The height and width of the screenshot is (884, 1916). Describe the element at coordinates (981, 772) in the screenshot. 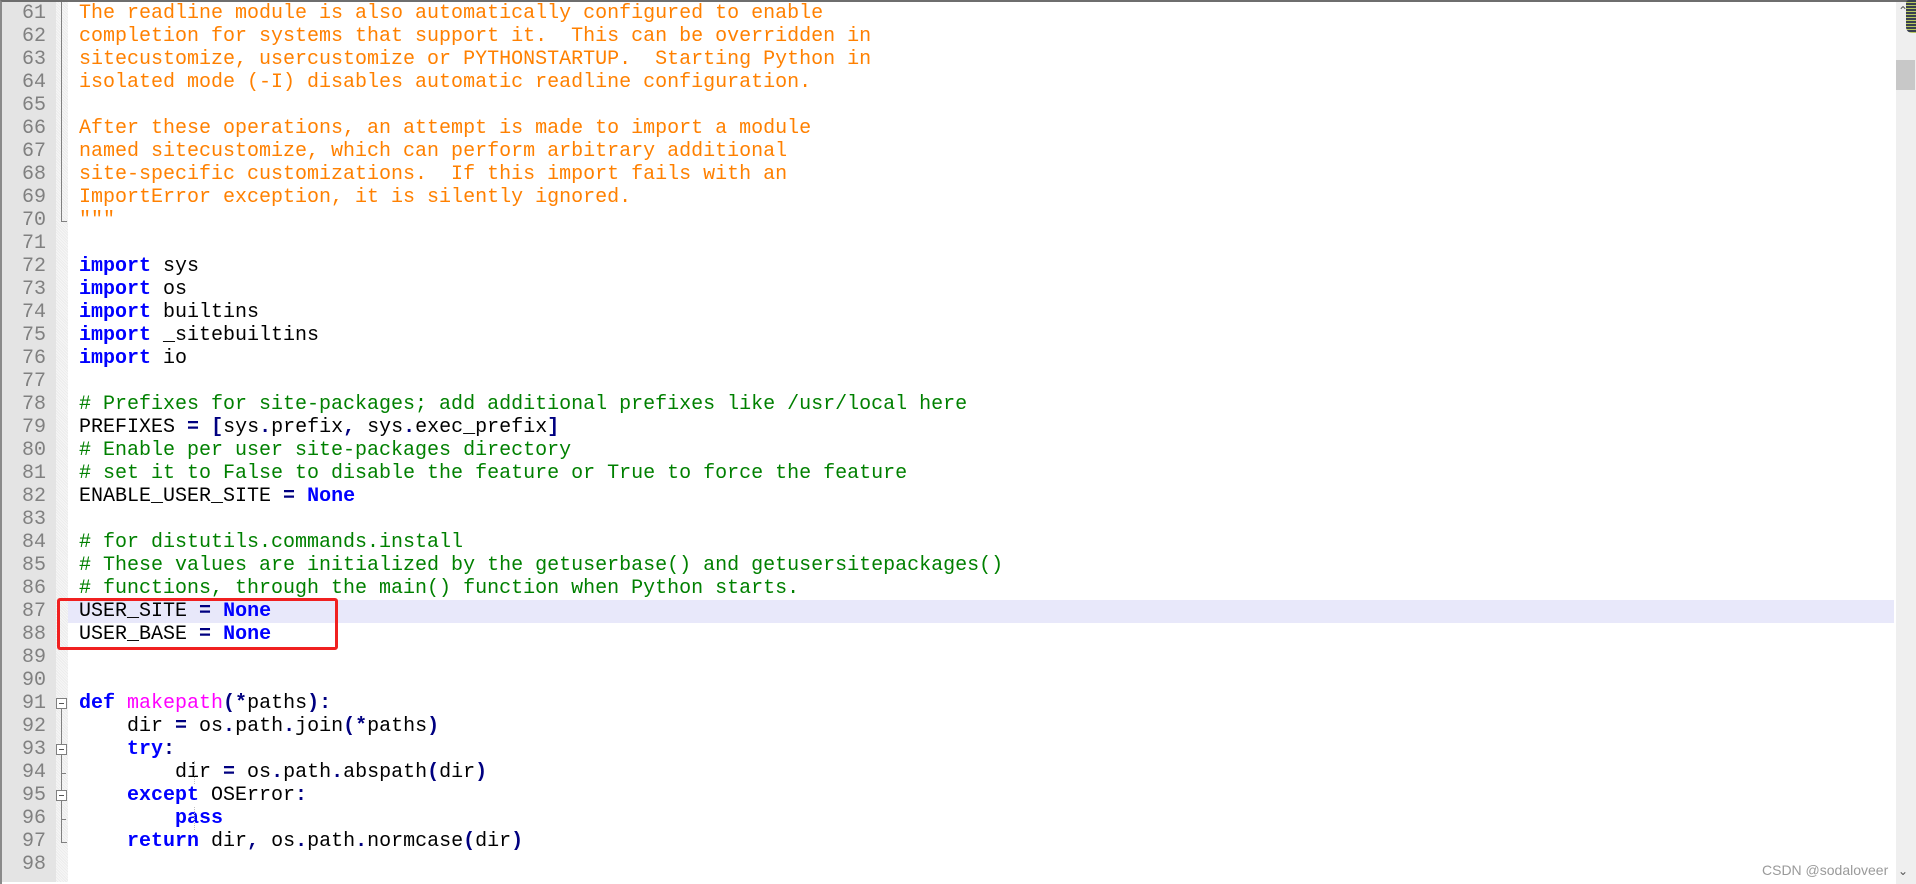

I see `code-text: dir = os.path.abspath(dir)` at that location.